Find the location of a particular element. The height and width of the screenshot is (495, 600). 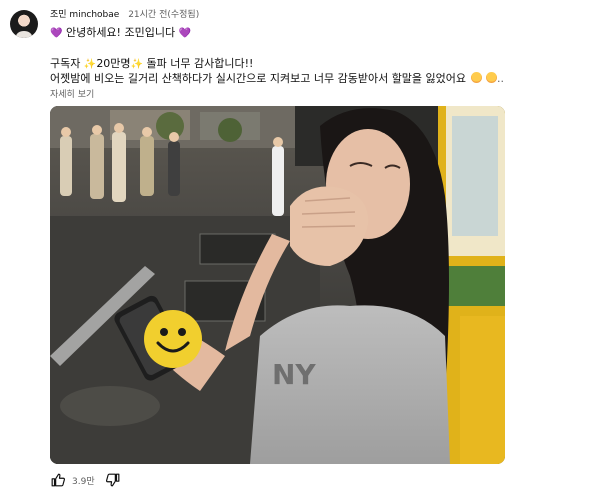

comment-time: 21시간 전(수정됨) is located at coordinates (163, 15).